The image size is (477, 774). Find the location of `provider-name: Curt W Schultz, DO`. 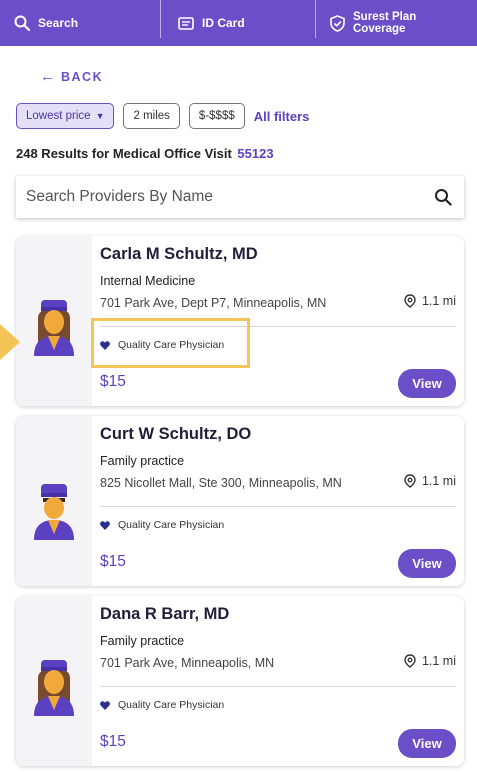

provider-name: Curt W Schultz, DO is located at coordinates (175, 434).